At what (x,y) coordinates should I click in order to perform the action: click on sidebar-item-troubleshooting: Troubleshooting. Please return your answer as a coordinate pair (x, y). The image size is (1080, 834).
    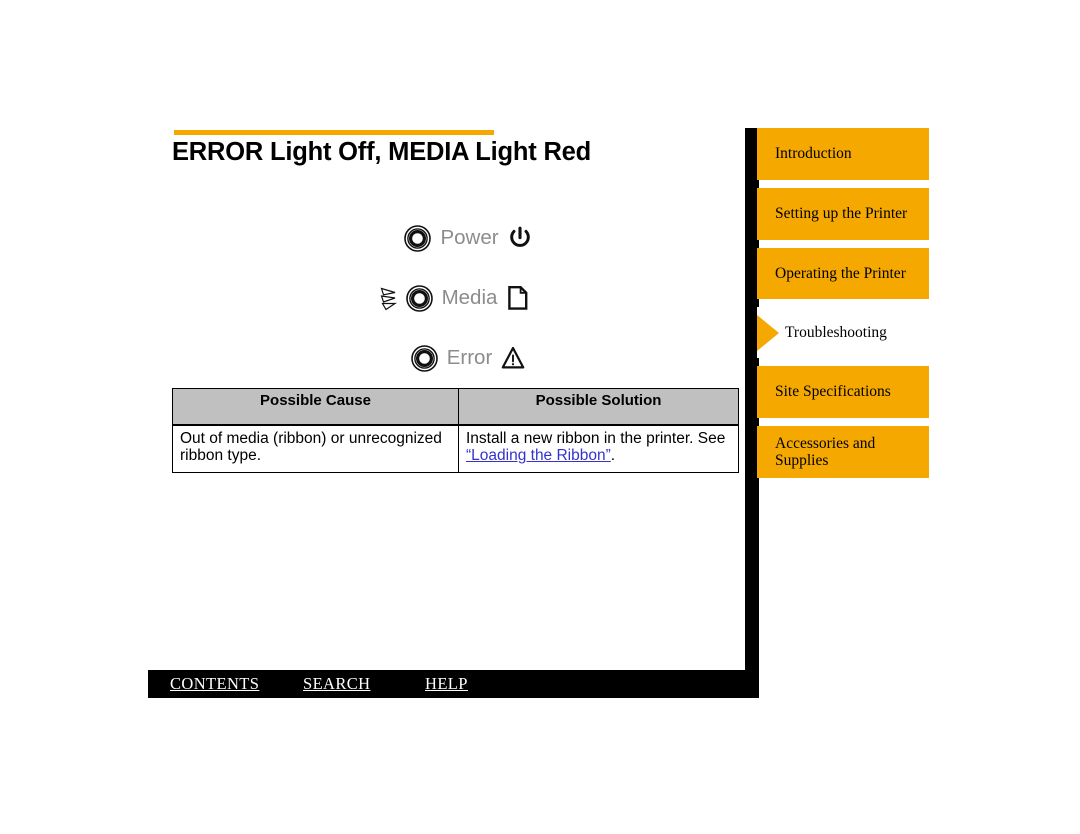
    Looking at the image, I should click on (843, 332).